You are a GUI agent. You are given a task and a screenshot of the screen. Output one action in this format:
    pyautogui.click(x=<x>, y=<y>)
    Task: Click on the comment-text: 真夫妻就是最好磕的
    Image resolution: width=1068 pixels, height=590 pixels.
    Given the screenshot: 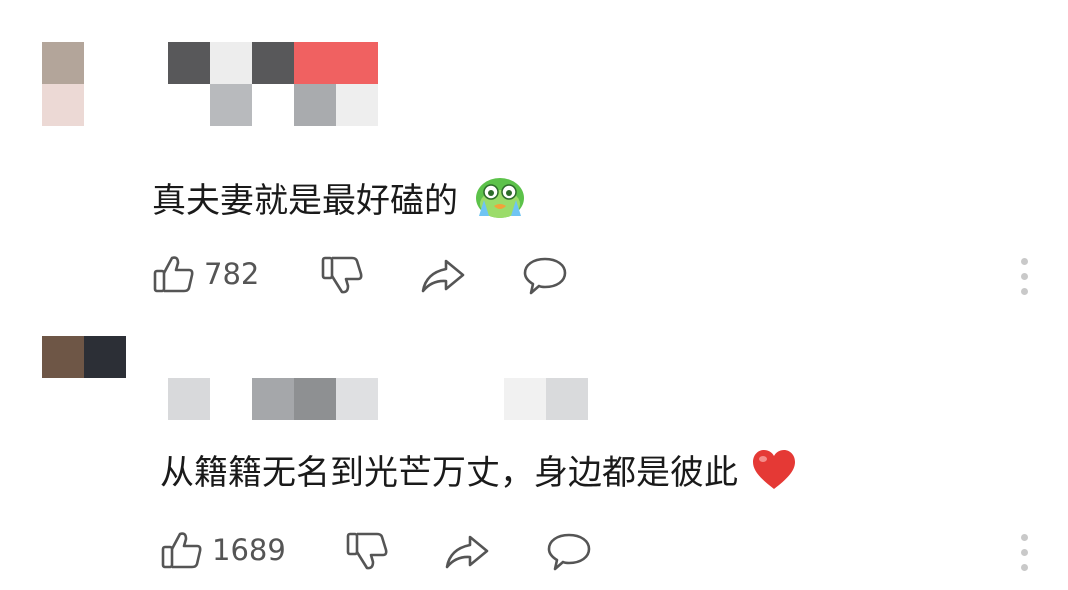 What is the action you would take?
    pyautogui.click(x=339, y=197)
    